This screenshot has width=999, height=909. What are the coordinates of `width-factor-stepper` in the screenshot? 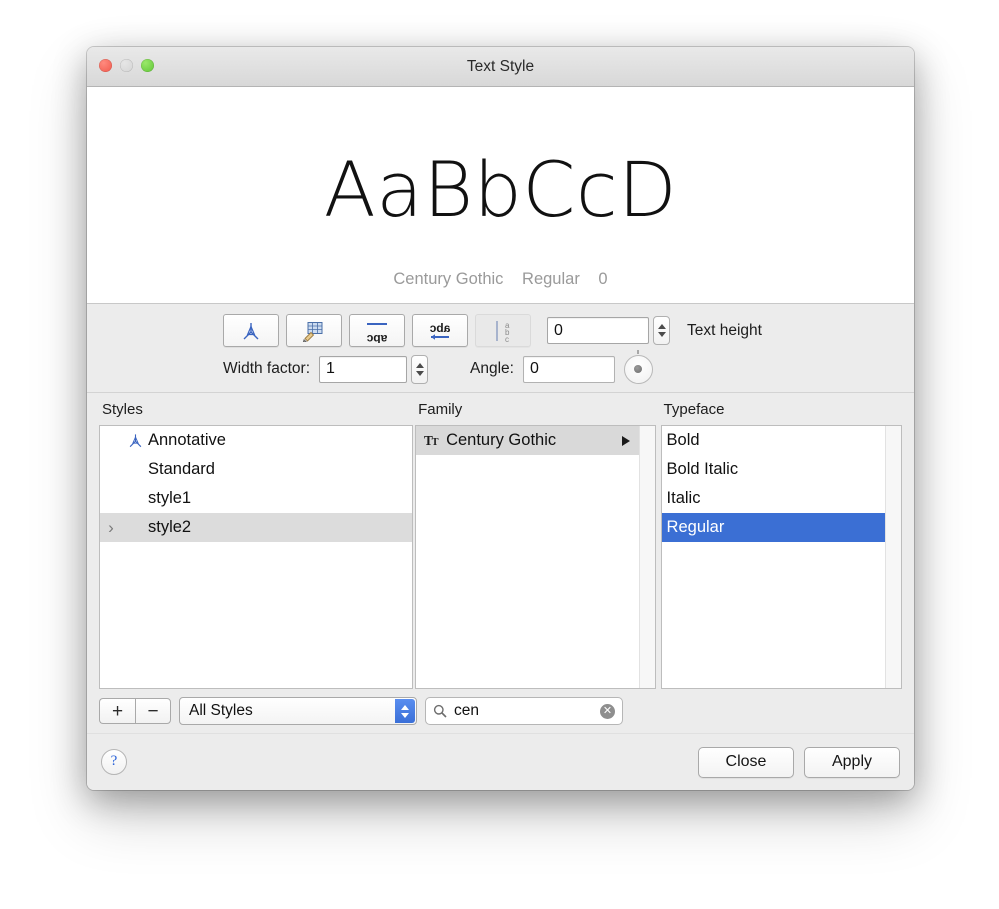 It's located at (419, 369).